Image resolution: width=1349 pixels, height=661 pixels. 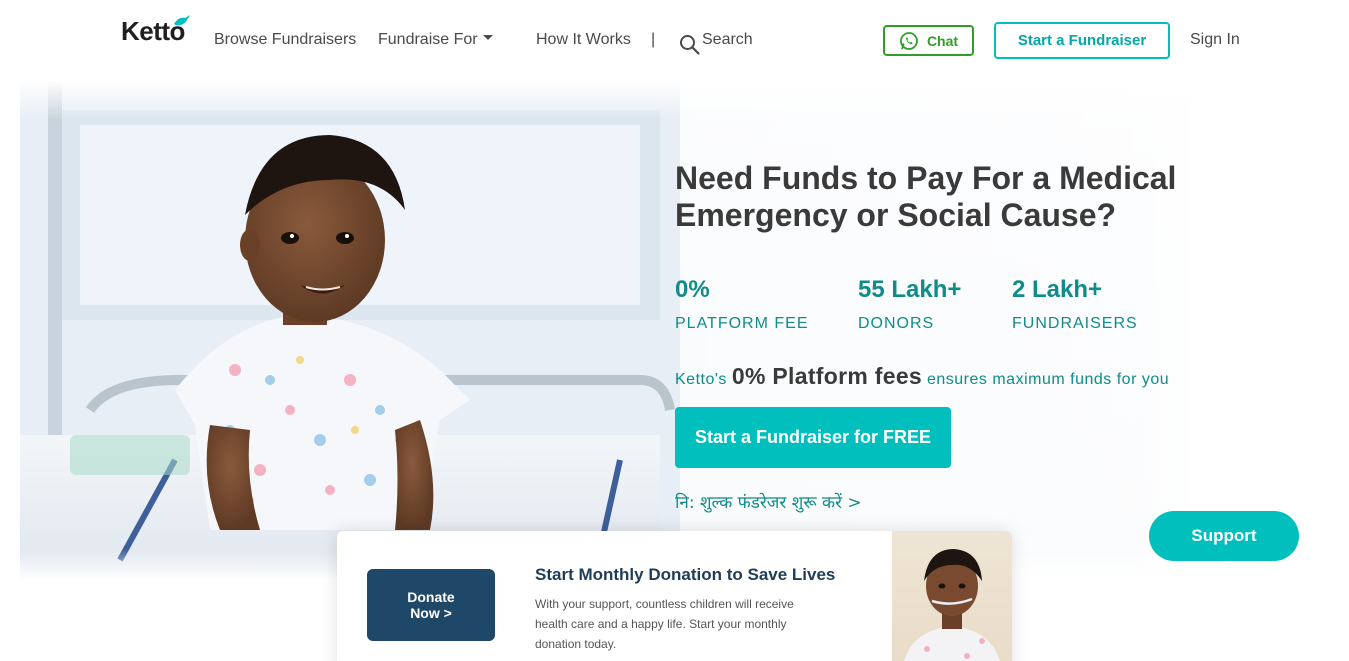 What do you see at coordinates (690, 45) in the screenshot?
I see `search-icon` at bounding box center [690, 45].